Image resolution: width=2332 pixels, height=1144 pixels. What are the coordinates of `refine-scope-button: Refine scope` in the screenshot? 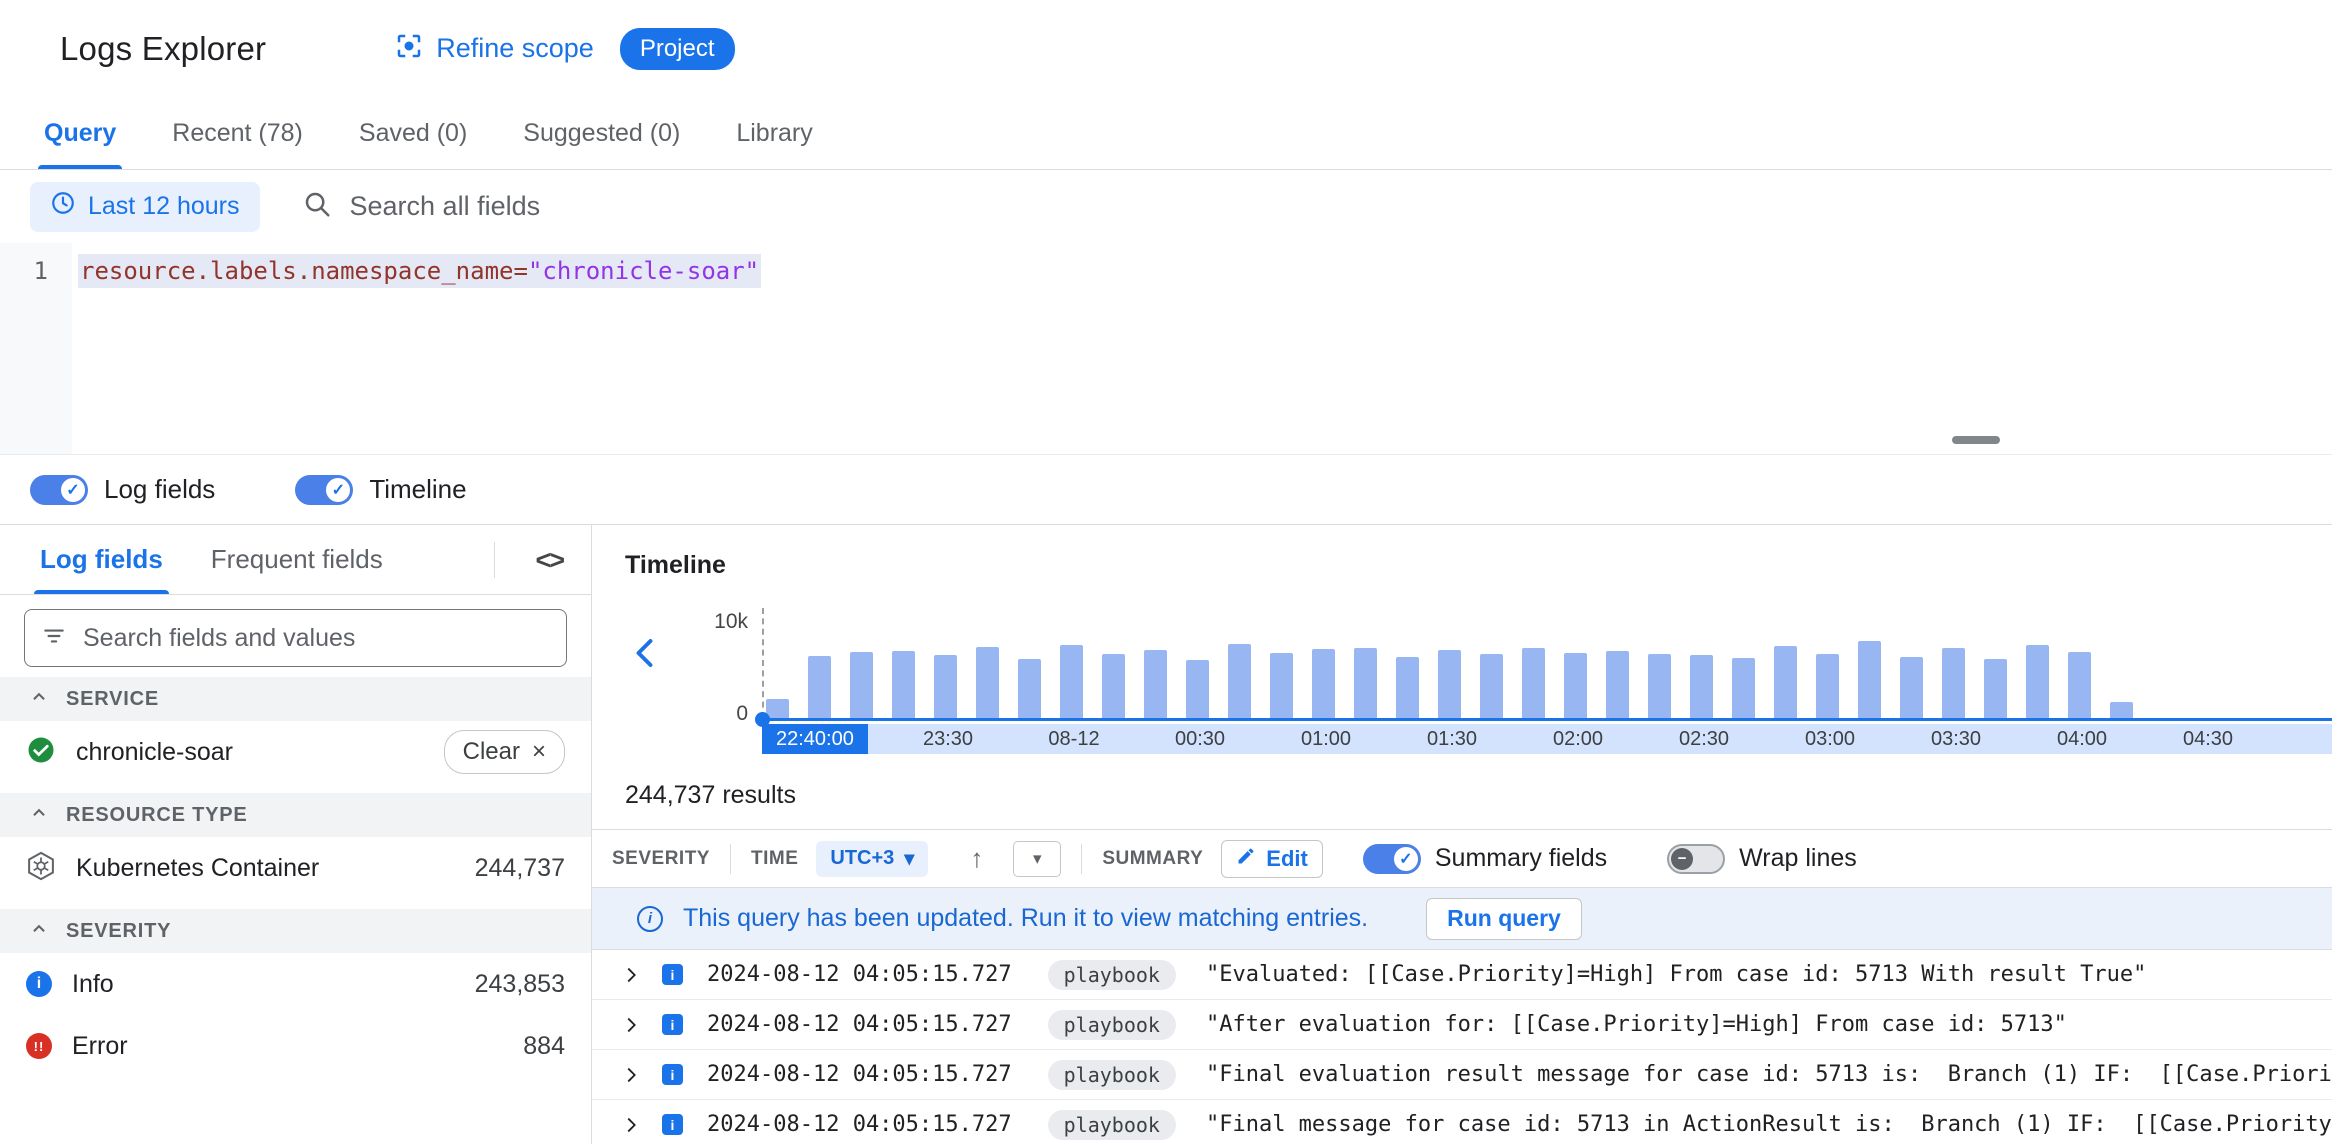 It's located at (494, 48).